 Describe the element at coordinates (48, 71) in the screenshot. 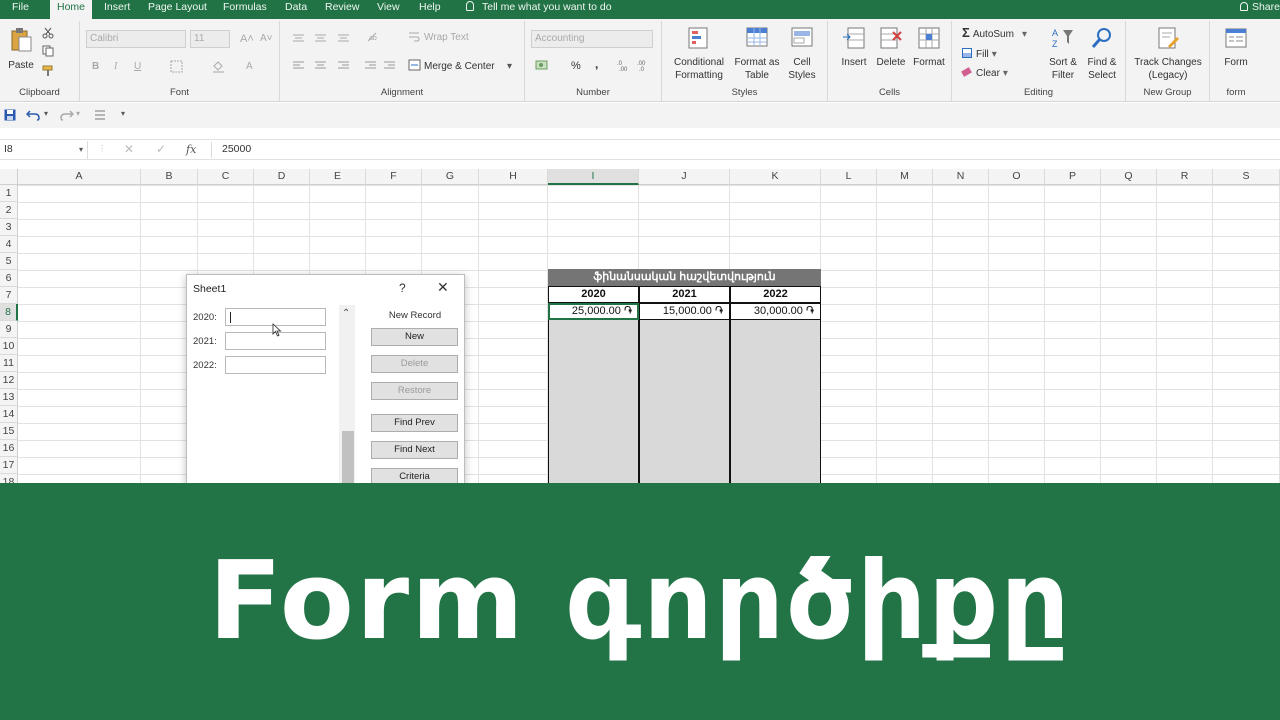

I see `format-painter-icon` at that location.